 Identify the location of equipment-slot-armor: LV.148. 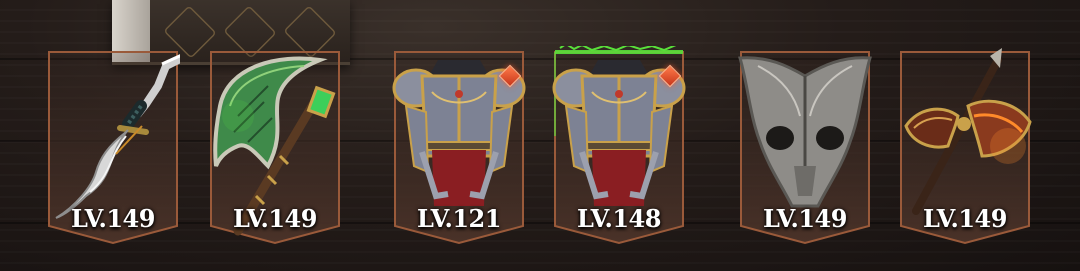
(619, 146).